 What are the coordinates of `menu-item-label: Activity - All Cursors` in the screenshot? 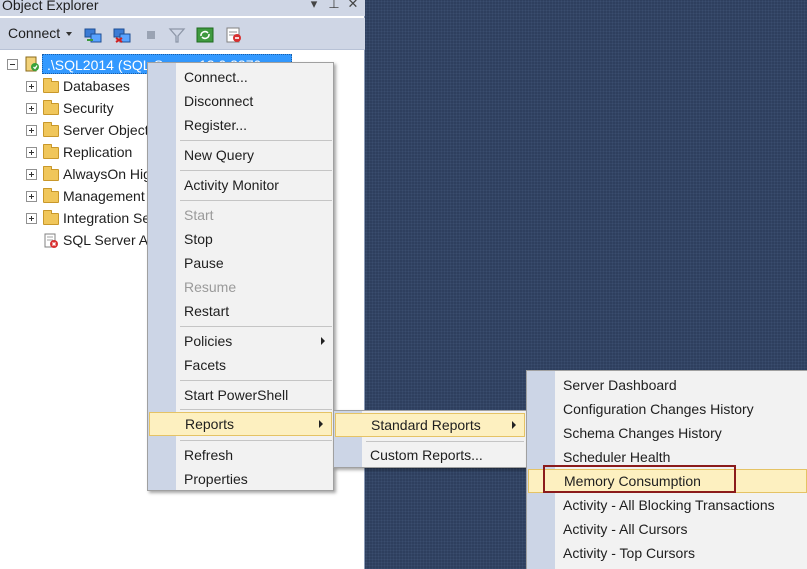 It's located at (625, 529).